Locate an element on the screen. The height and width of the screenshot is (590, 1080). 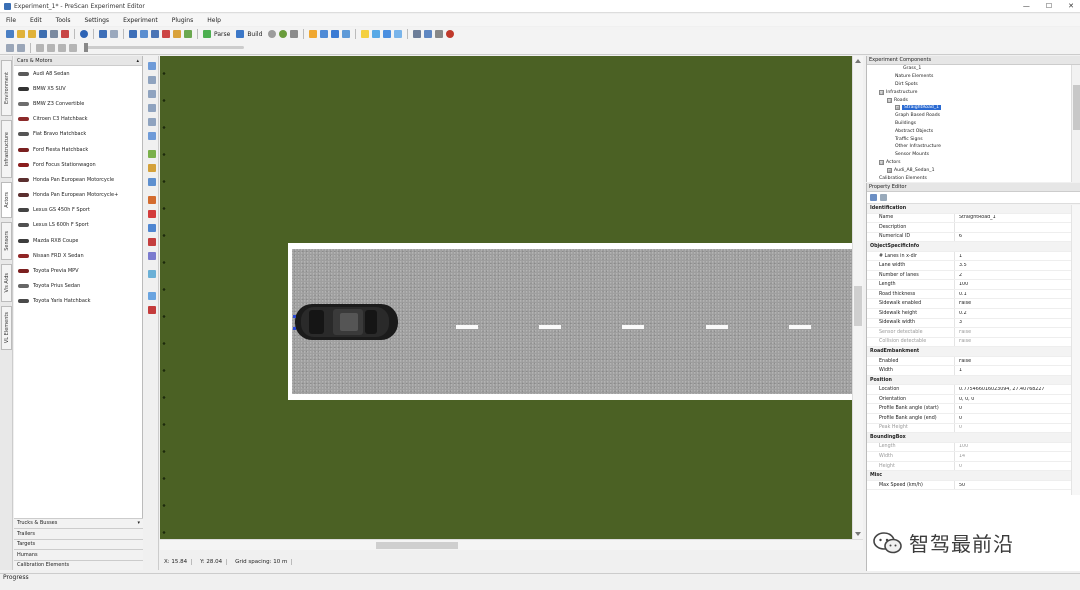
align-right-icon is located at coordinates (21, 47).